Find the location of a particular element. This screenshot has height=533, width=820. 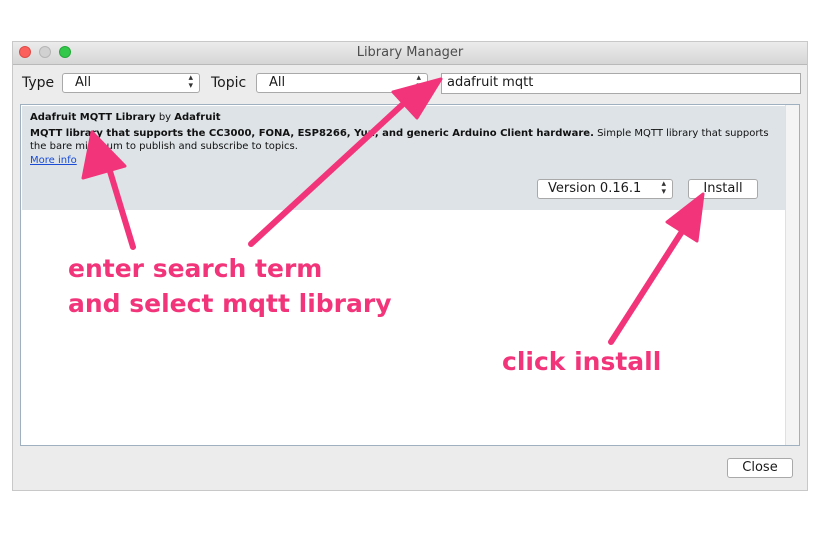

annotation-install-text: click install is located at coordinates (582, 361).